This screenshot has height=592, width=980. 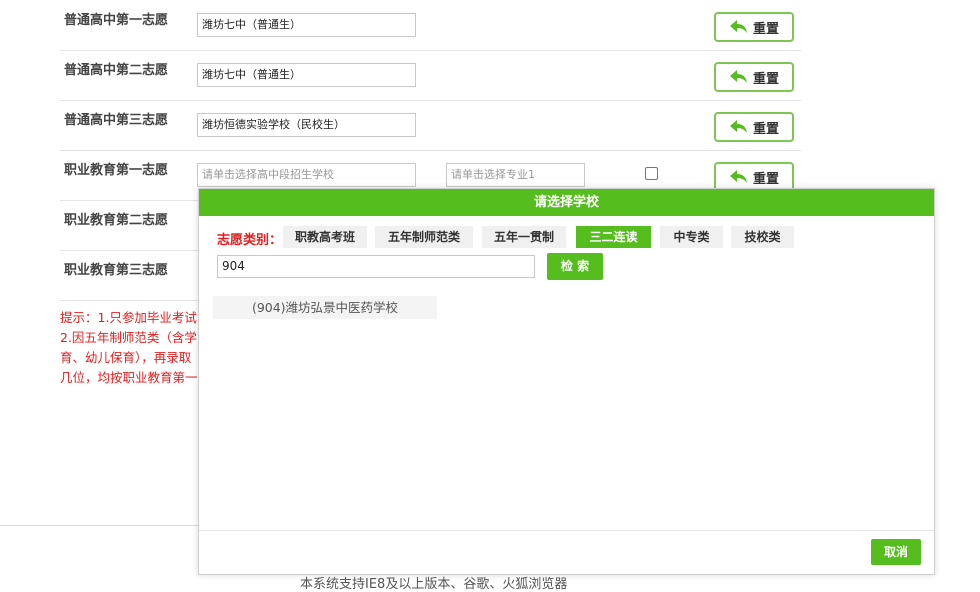 What do you see at coordinates (424, 237) in the screenshot?
I see `tab-five-year-normal: 五年制师范类` at bounding box center [424, 237].